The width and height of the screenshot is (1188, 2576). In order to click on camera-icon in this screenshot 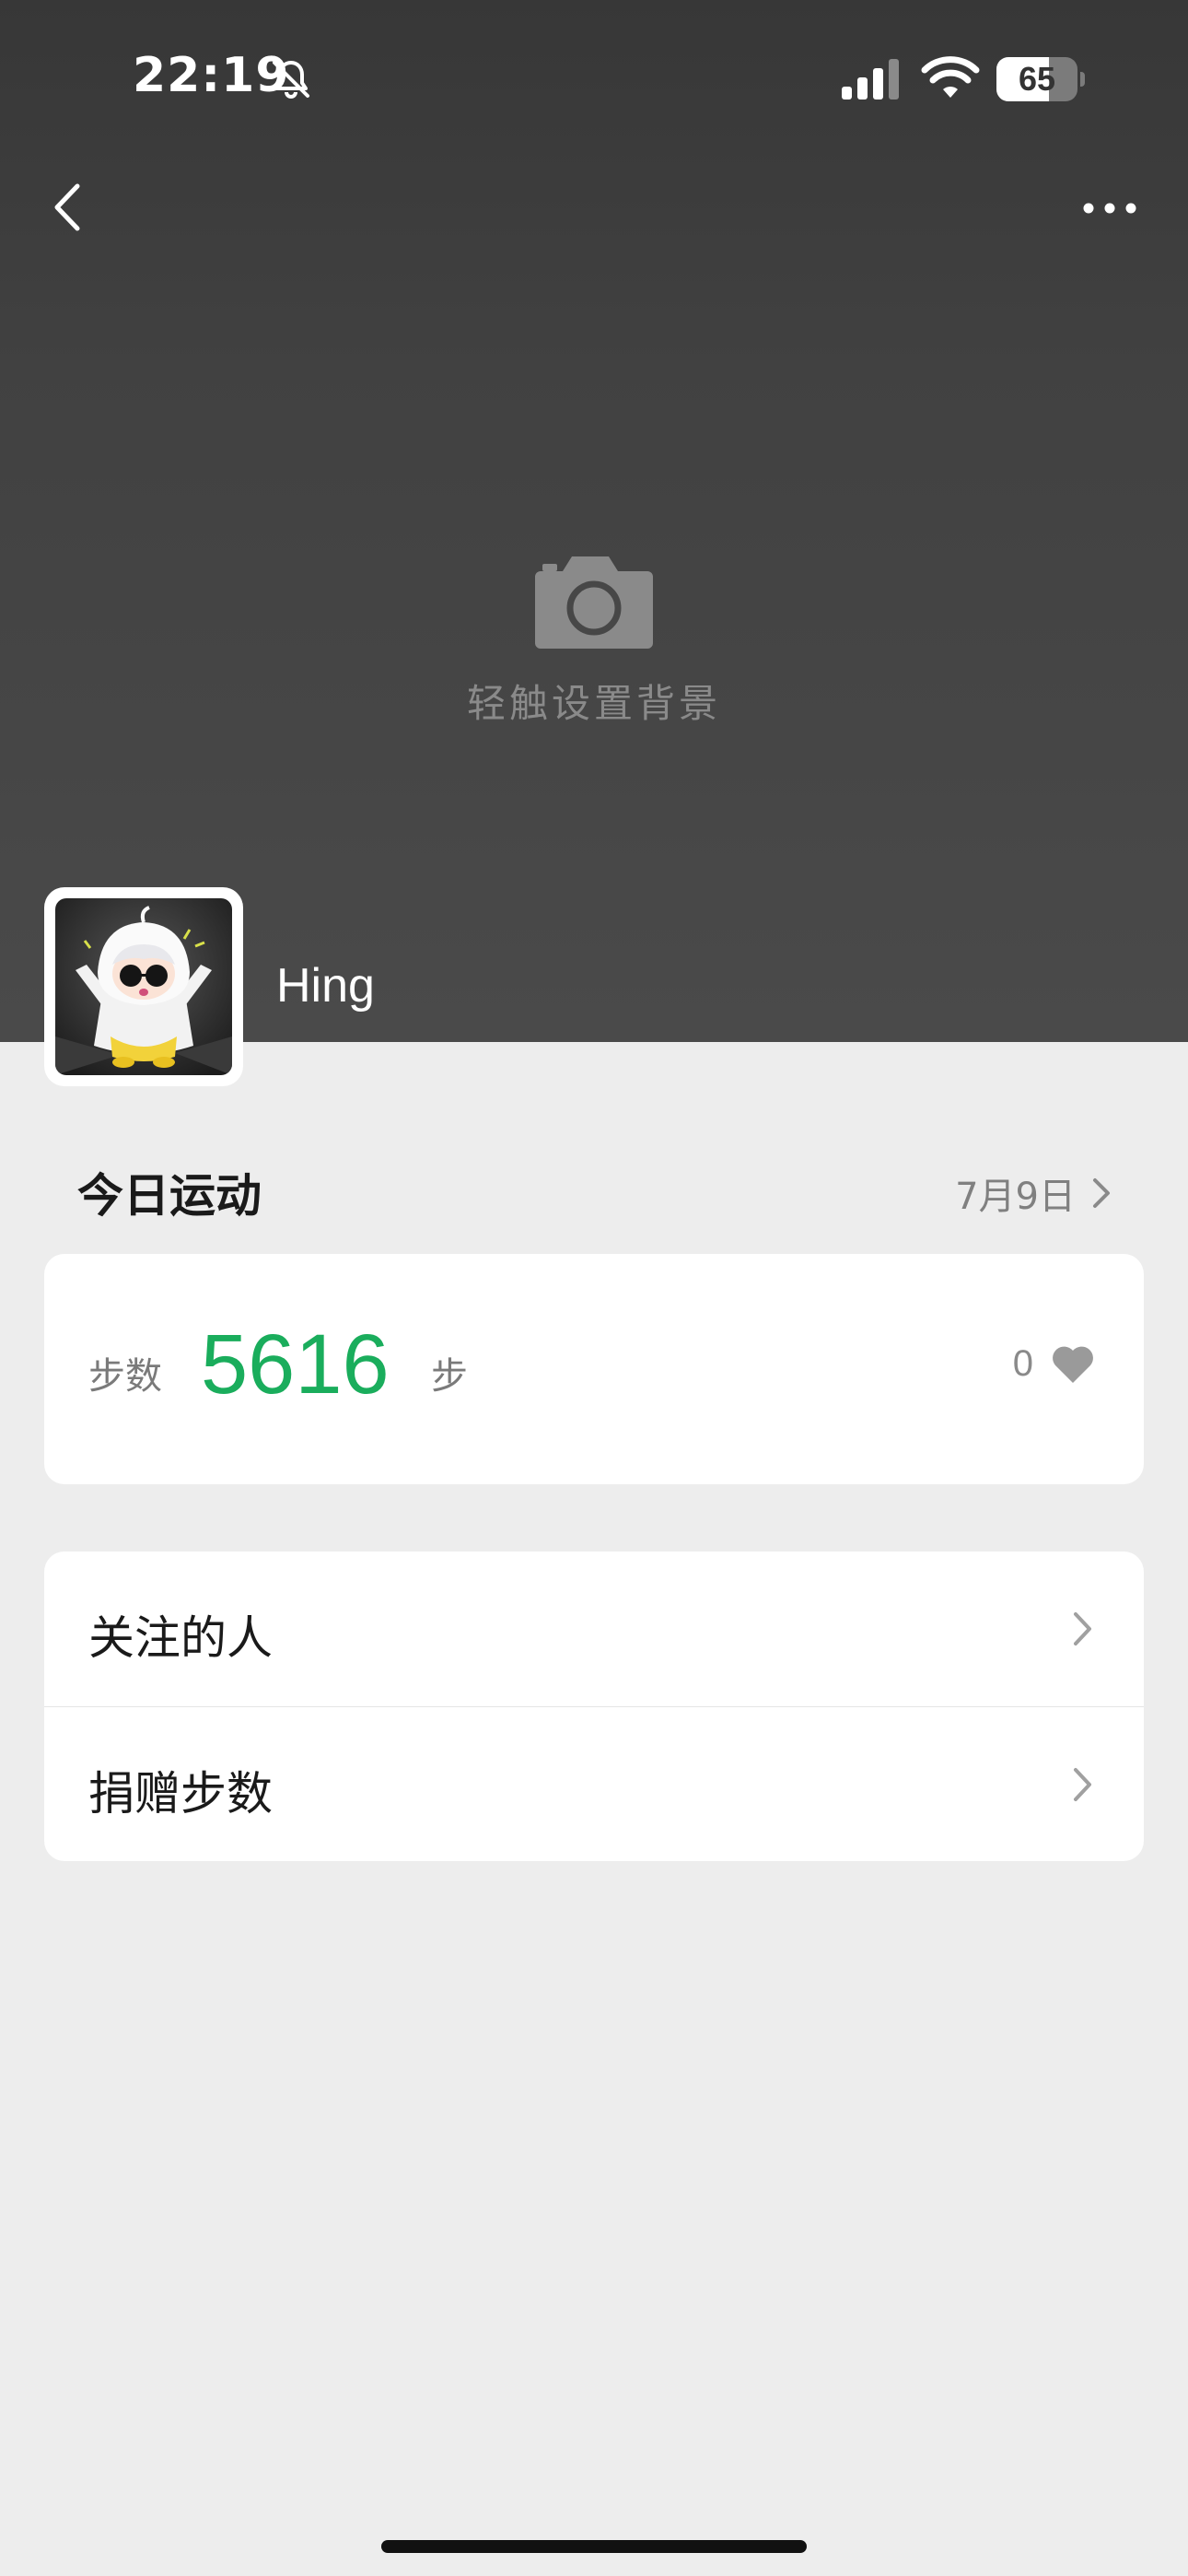, I will do `click(594, 603)`.